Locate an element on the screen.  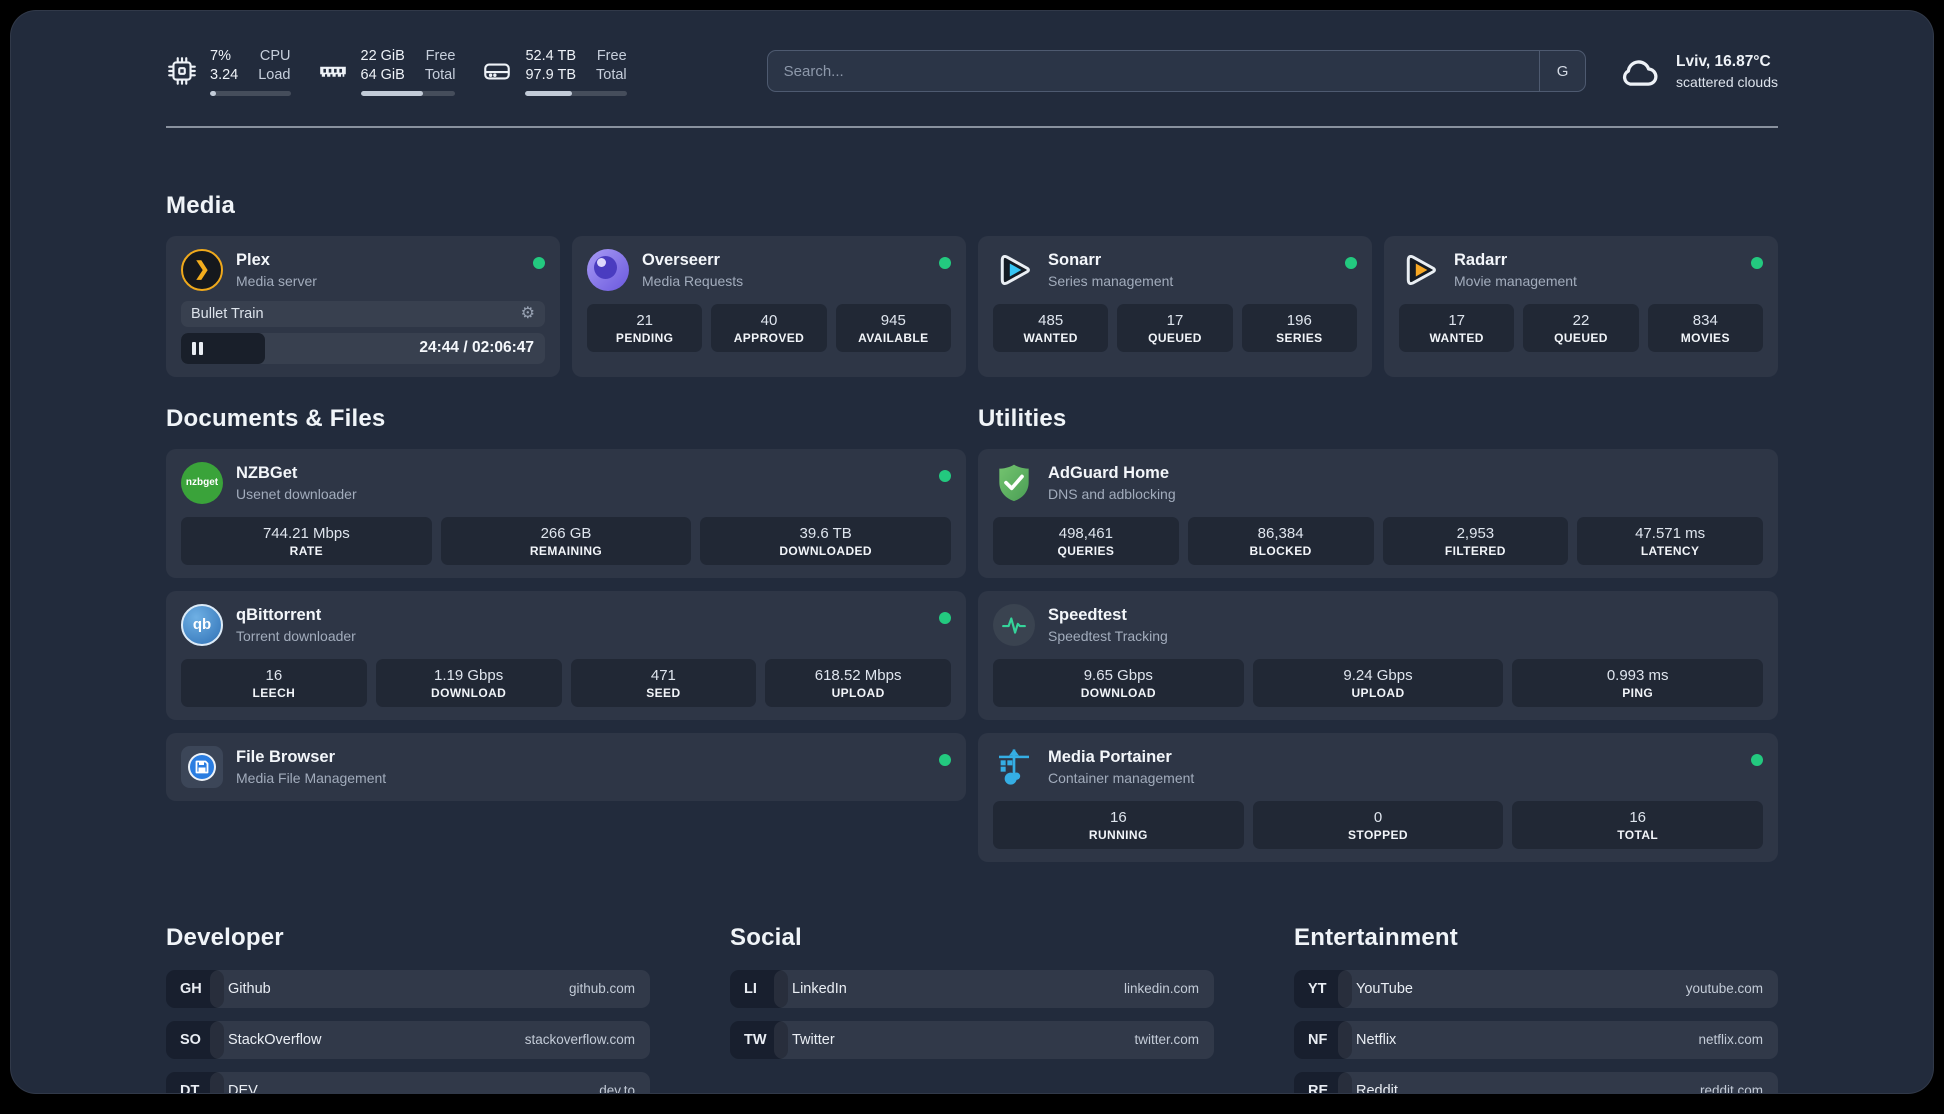
section-title-entertainment: Entertainment is located at coordinates (1376, 937).